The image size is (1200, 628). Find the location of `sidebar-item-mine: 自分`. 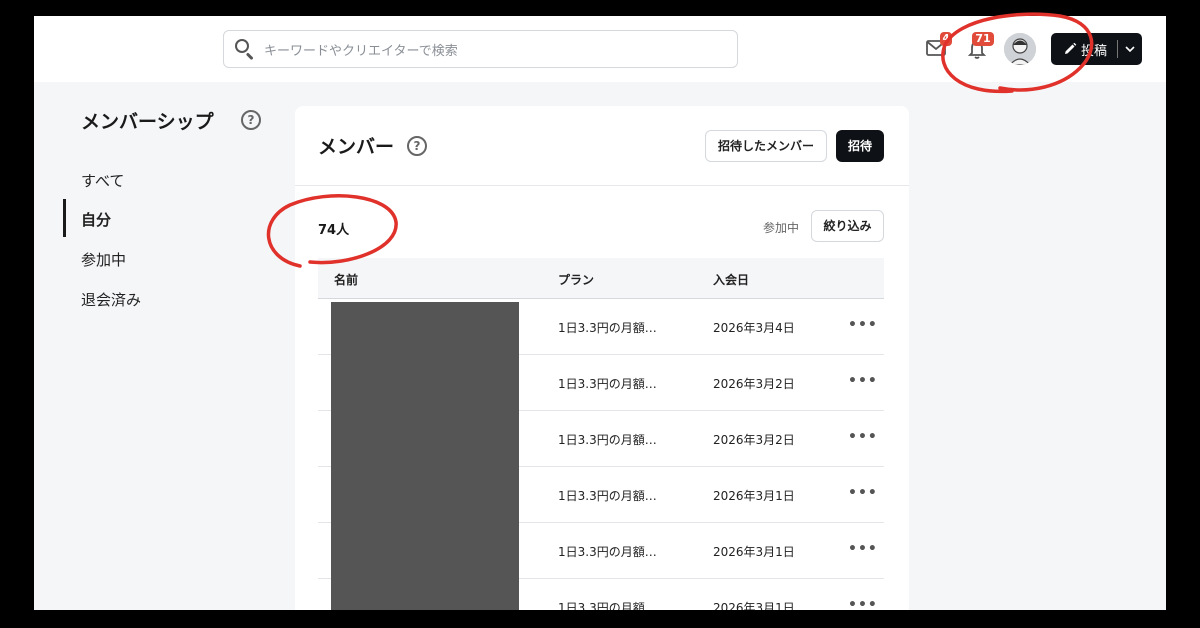

sidebar-item-mine: 自分 is located at coordinates (96, 219).